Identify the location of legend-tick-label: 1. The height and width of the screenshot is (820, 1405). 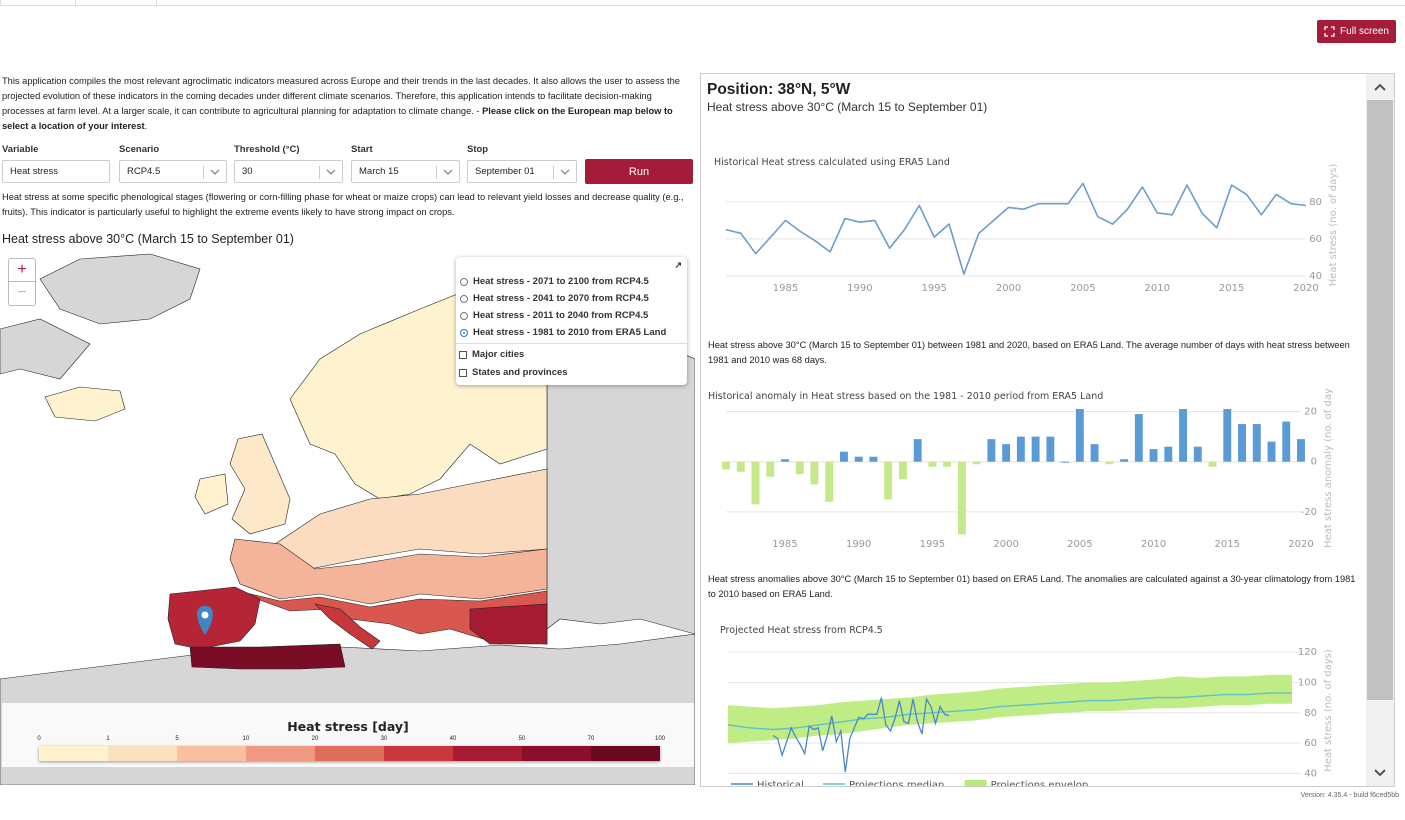
(108, 739).